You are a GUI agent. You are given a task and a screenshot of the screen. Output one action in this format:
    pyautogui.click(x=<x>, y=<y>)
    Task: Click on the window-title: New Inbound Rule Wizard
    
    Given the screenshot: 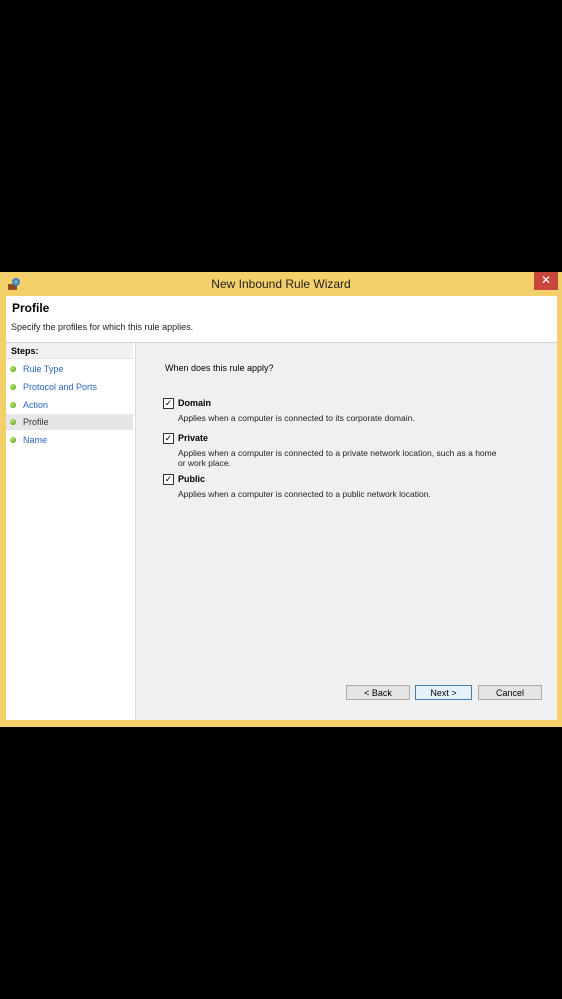 What is the action you would take?
    pyautogui.click(x=281, y=284)
    